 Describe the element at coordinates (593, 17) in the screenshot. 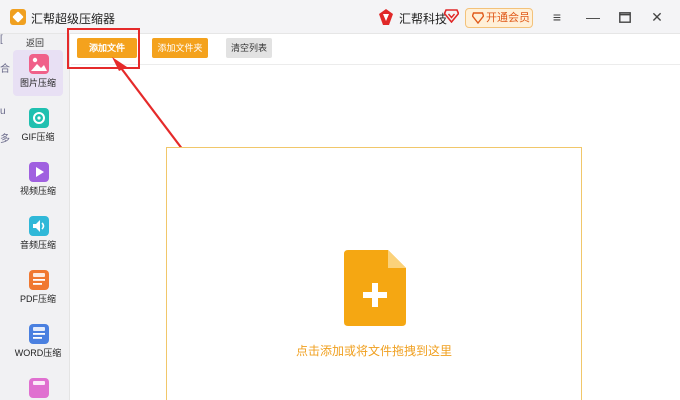

I see `minimize-button: —` at that location.